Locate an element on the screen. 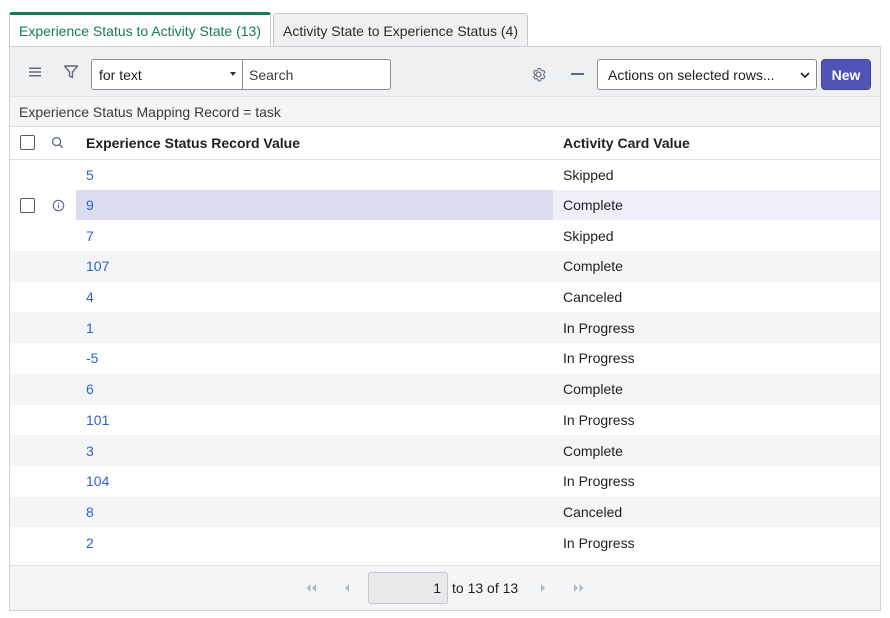 This screenshot has height=618, width=890. row-checkbox is located at coordinates (27, 205).